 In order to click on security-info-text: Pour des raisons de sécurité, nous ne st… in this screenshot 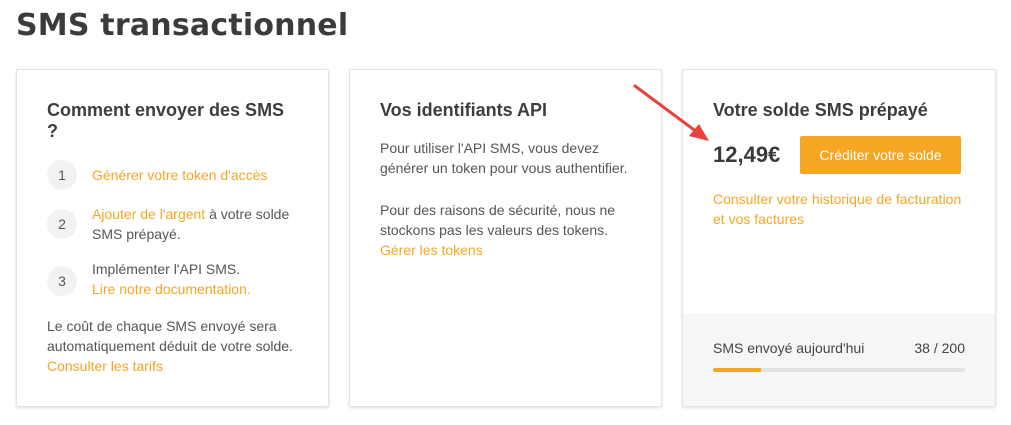, I will do `click(498, 220)`.